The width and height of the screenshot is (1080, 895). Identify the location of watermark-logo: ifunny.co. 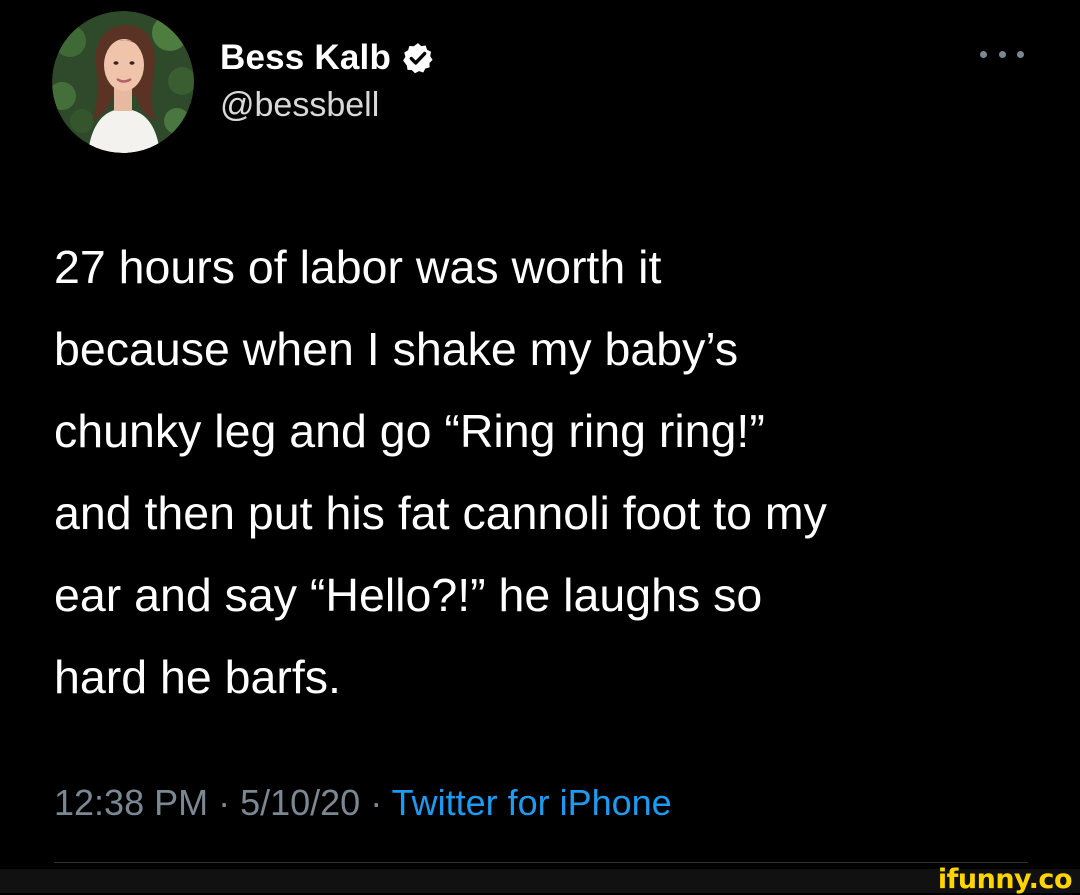
(1005, 879).